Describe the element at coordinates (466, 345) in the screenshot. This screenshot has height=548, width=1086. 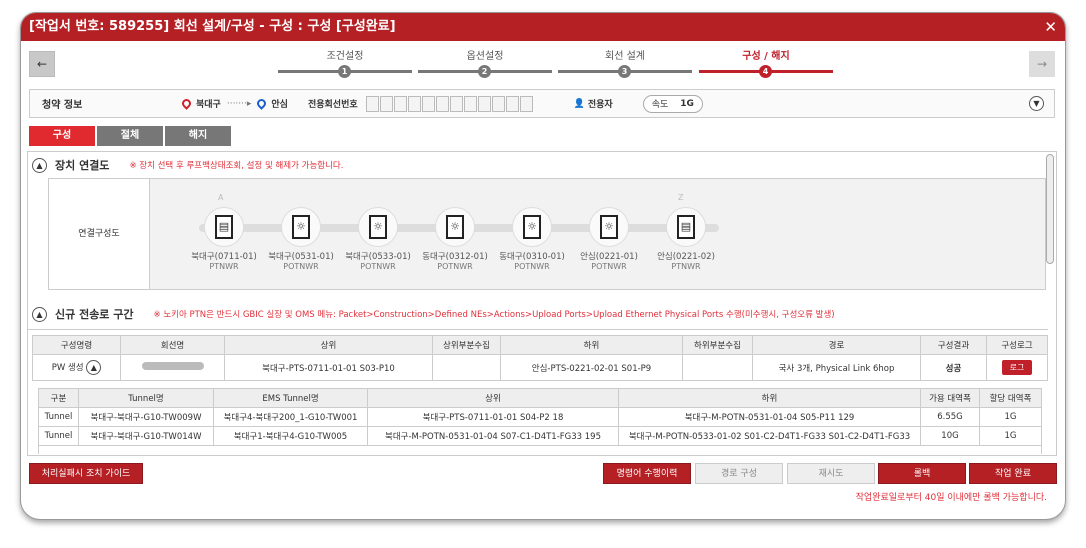
I see `column-header: 상위부분수집` at that location.